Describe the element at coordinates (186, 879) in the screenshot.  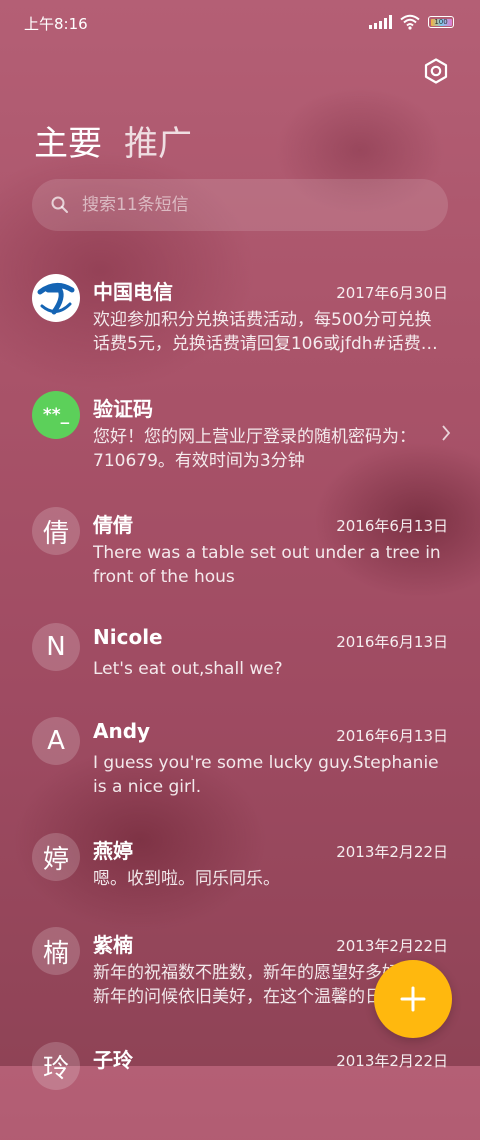
I see `message-preview: 嗯。收到啦。同乐同乐。` at that location.